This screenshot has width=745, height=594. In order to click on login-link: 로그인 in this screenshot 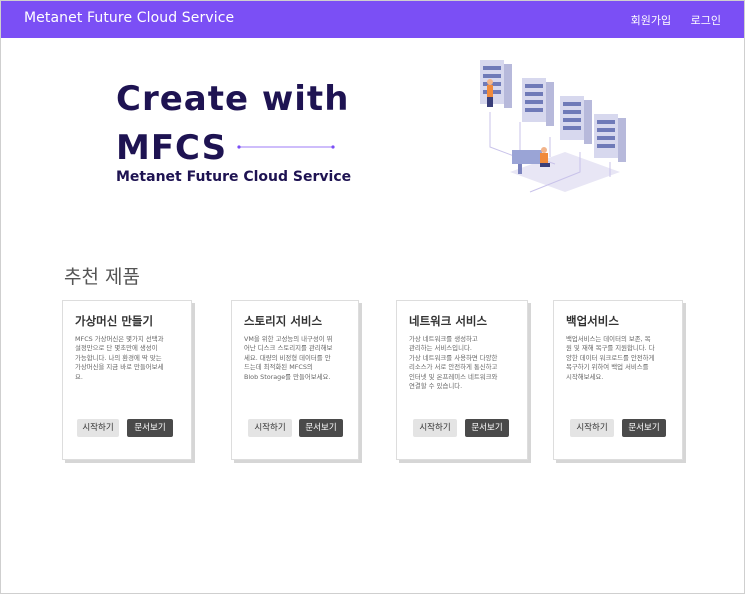, I will do `click(706, 20)`.